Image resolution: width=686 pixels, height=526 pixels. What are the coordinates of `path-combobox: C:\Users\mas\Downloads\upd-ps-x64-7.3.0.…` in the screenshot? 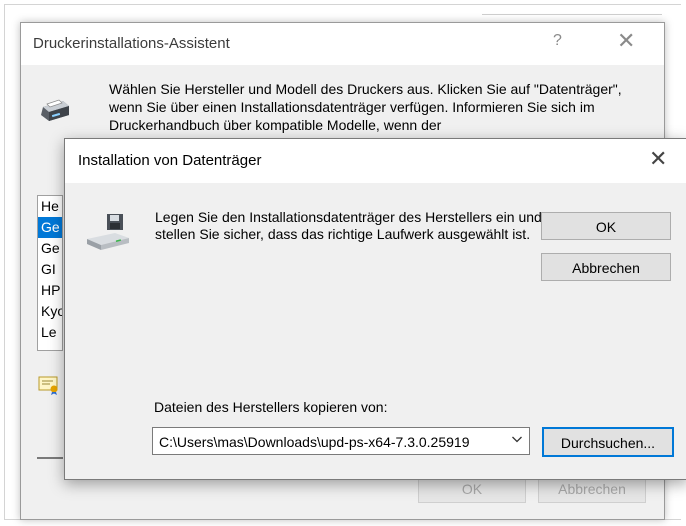 It's located at (341, 441).